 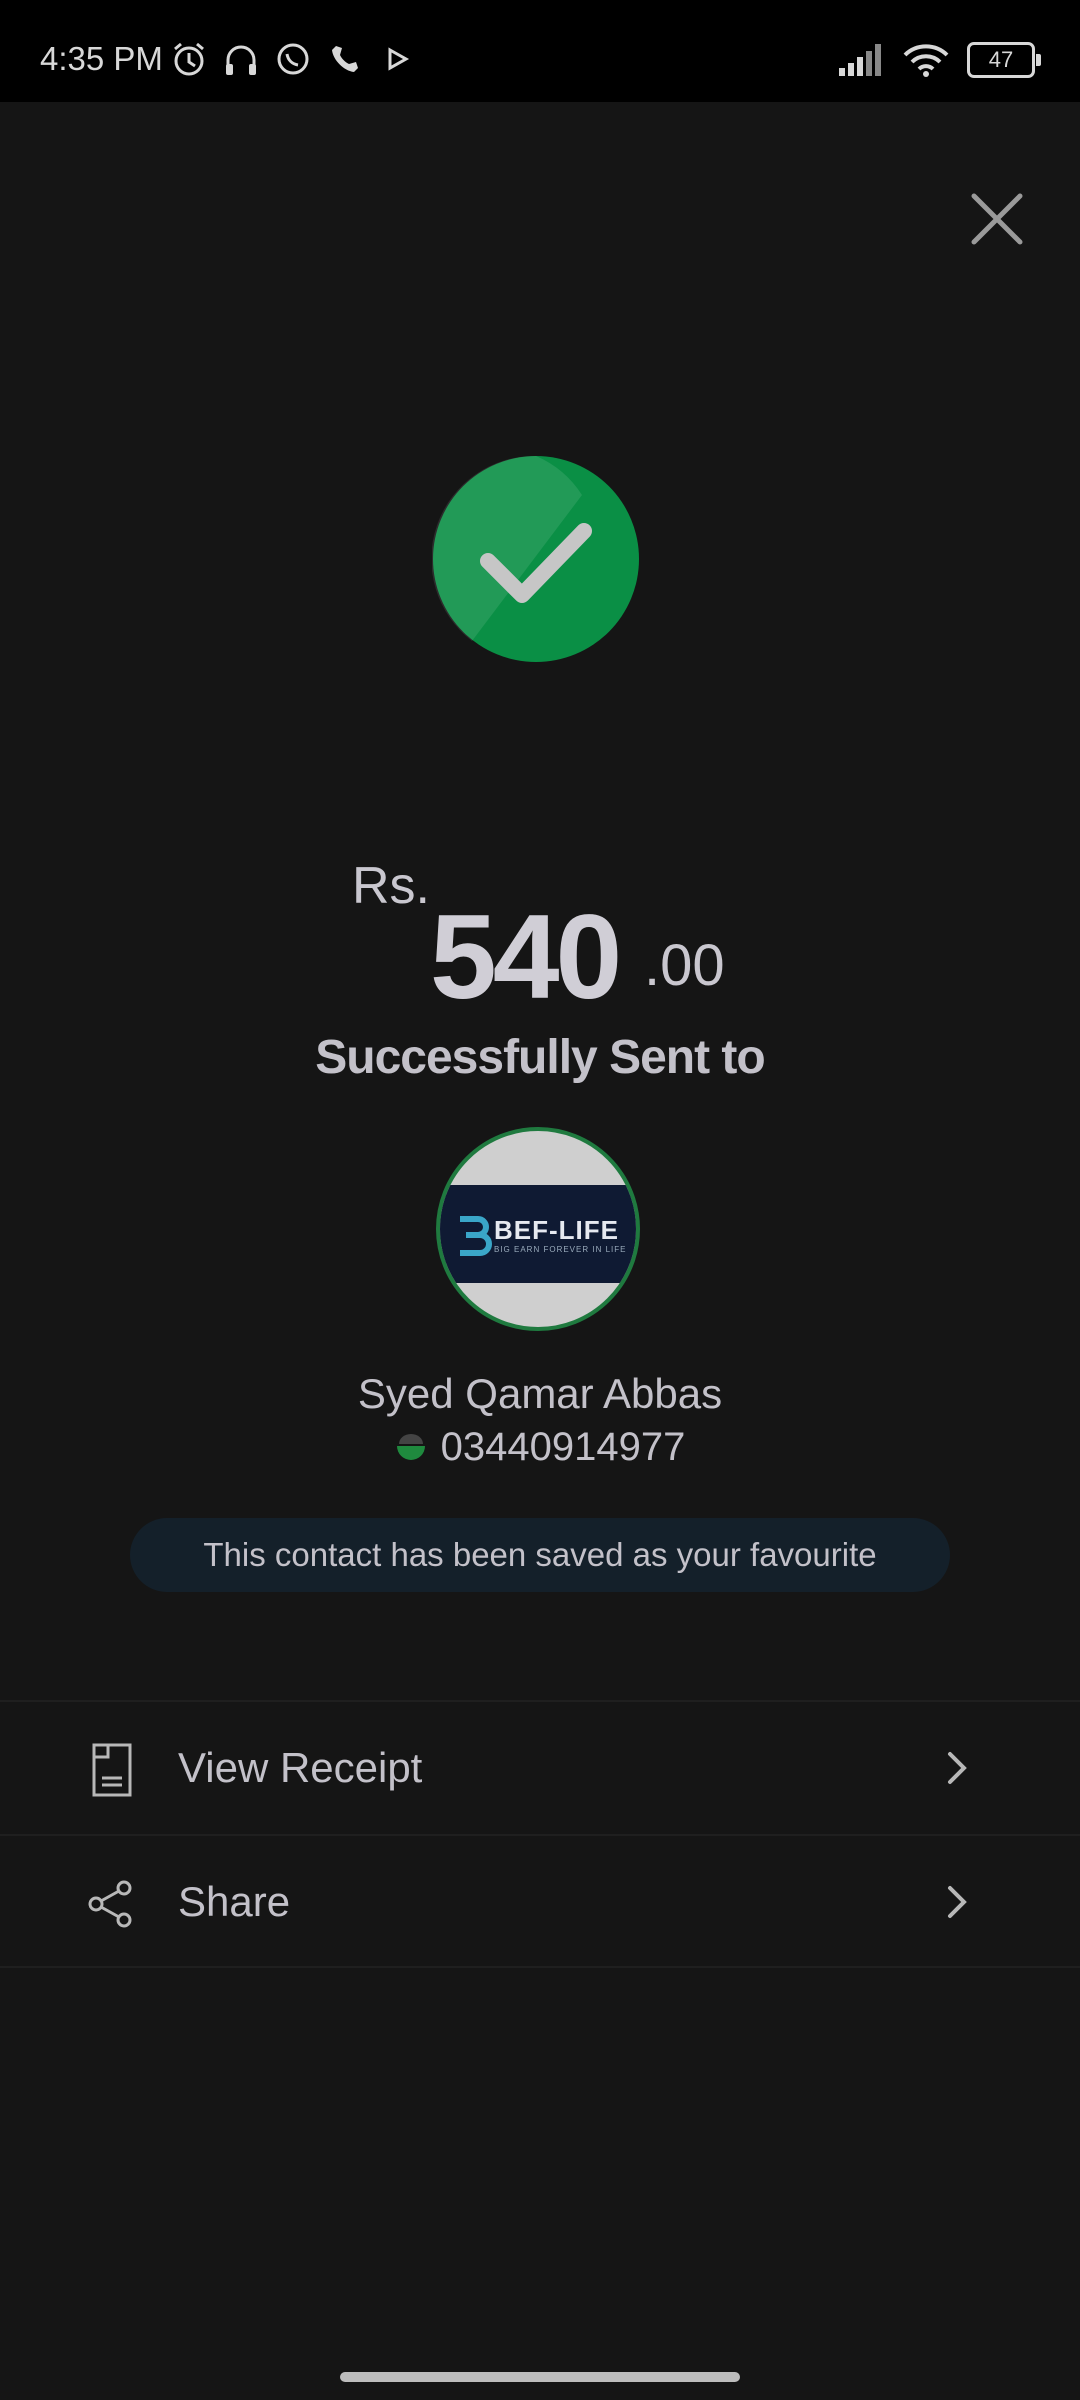 I want to click on battery-icon: 47, so click(x=1004, y=60).